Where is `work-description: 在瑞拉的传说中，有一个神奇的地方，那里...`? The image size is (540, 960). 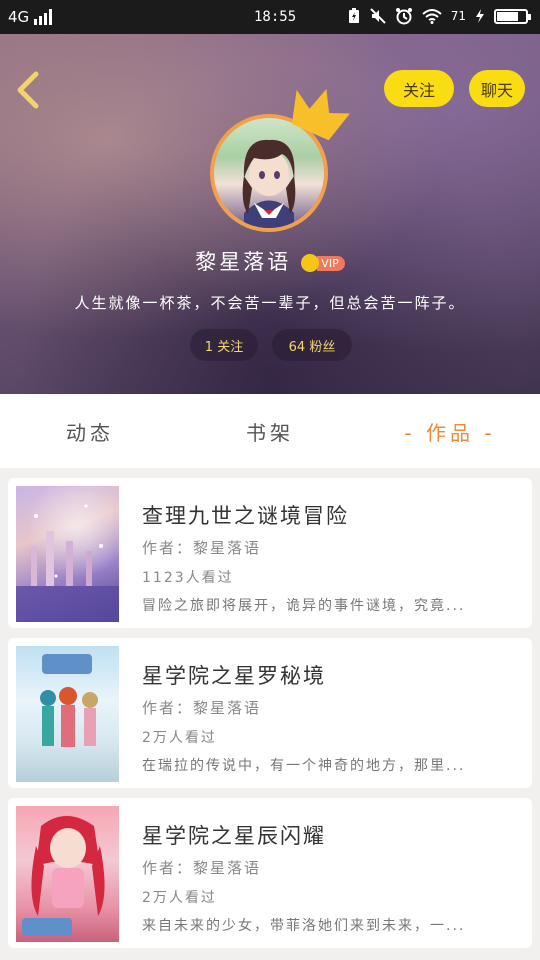
work-description: 在瑞拉的传说中，有一个神奇的地方，那里... is located at coordinates (304, 766).